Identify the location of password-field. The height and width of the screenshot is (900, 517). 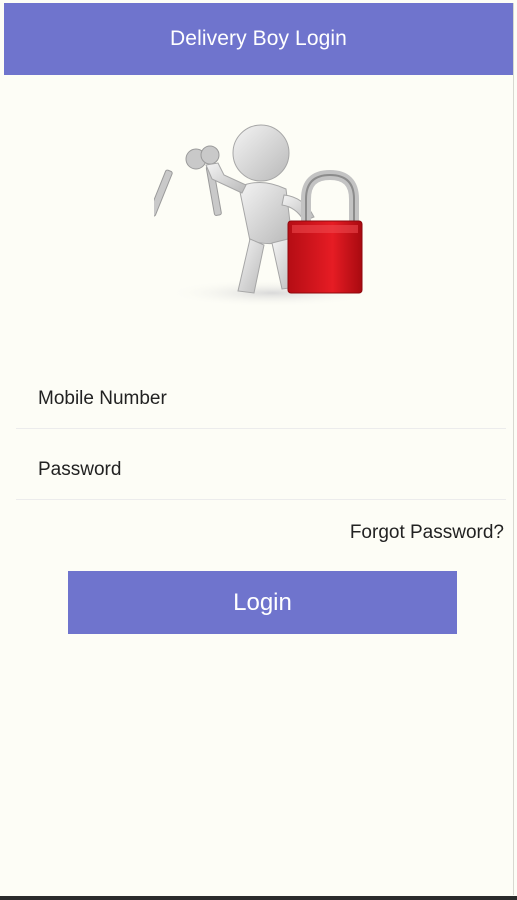
(261, 470).